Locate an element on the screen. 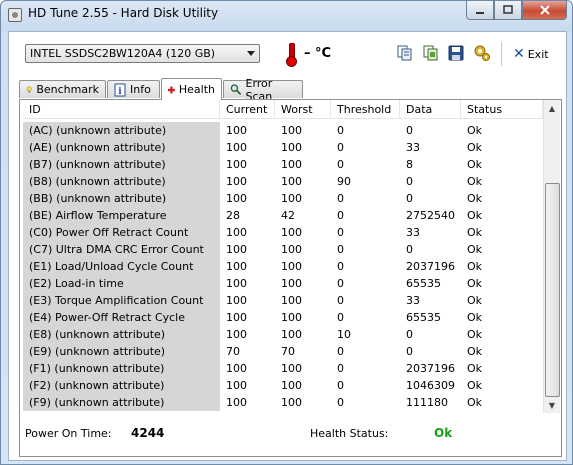  table-row: (F9) (unknown attribute) 100 100 0 111180 Ok is located at coordinates (283, 402).